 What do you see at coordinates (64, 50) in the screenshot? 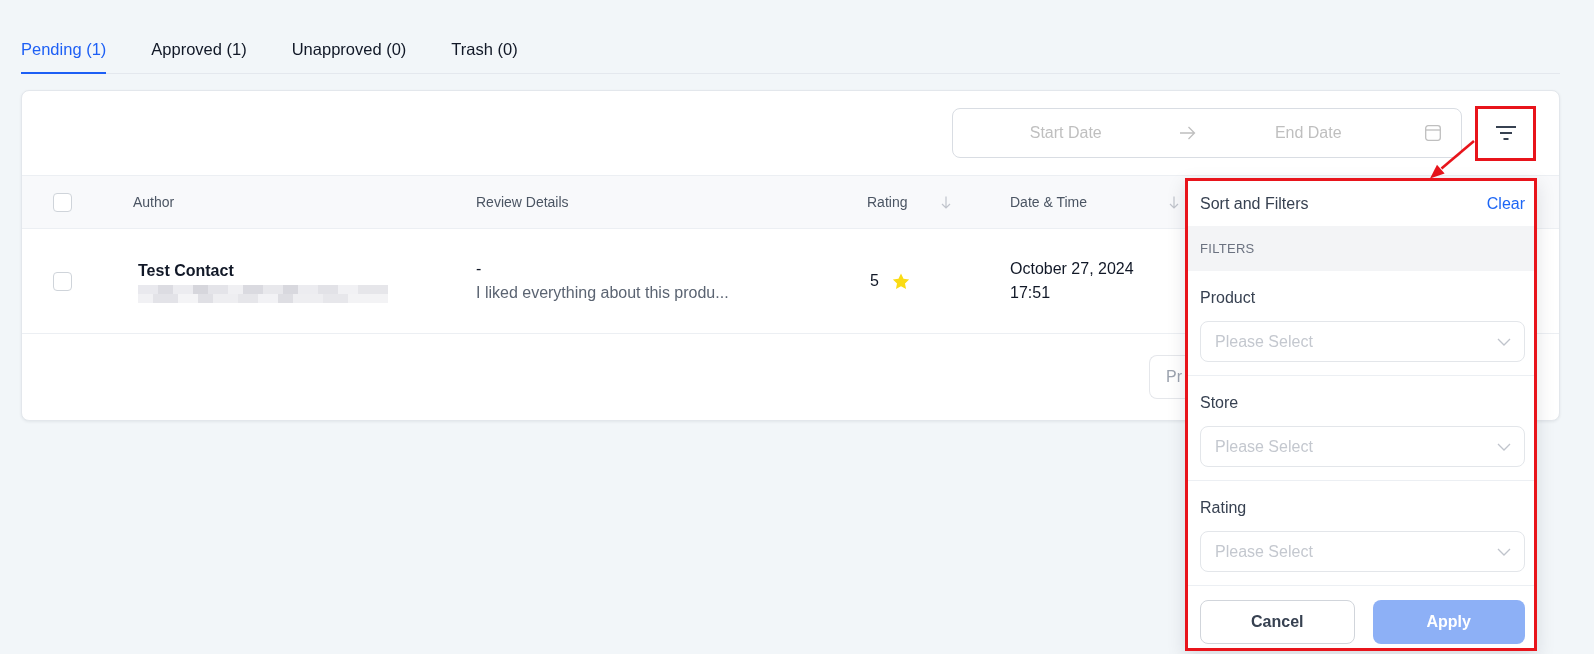
I see `tab: Pending (1)` at bounding box center [64, 50].